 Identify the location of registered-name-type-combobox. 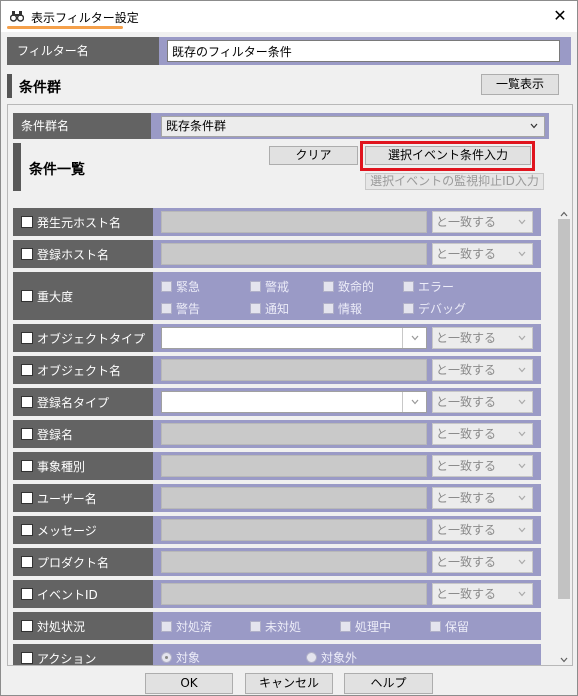
(294, 402).